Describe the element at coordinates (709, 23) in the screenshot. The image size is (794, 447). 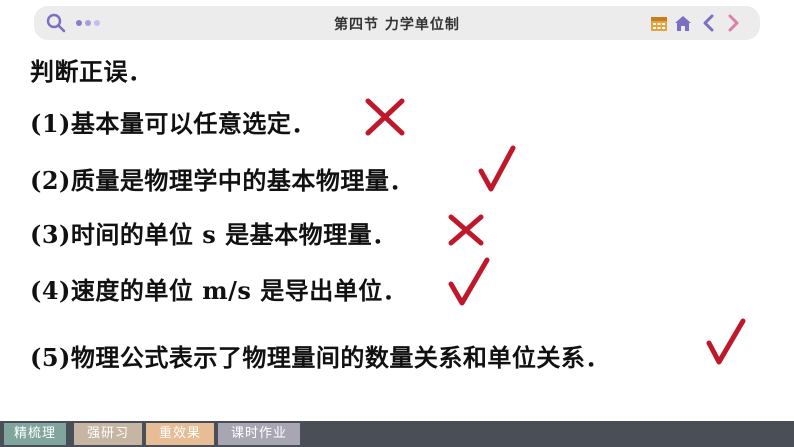
I see `chevron-left-icon` at that location.